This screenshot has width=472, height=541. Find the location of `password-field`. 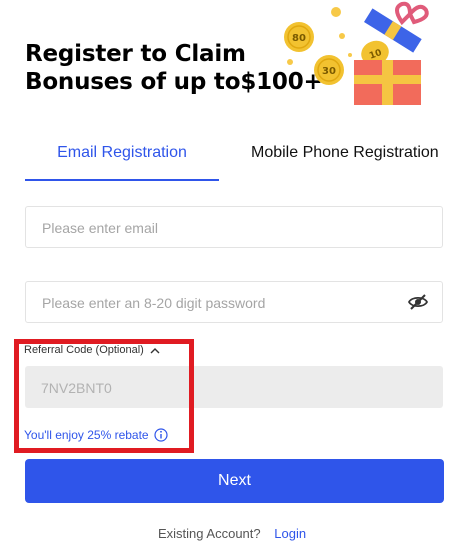

password-field is located at coordinates (234, 302).